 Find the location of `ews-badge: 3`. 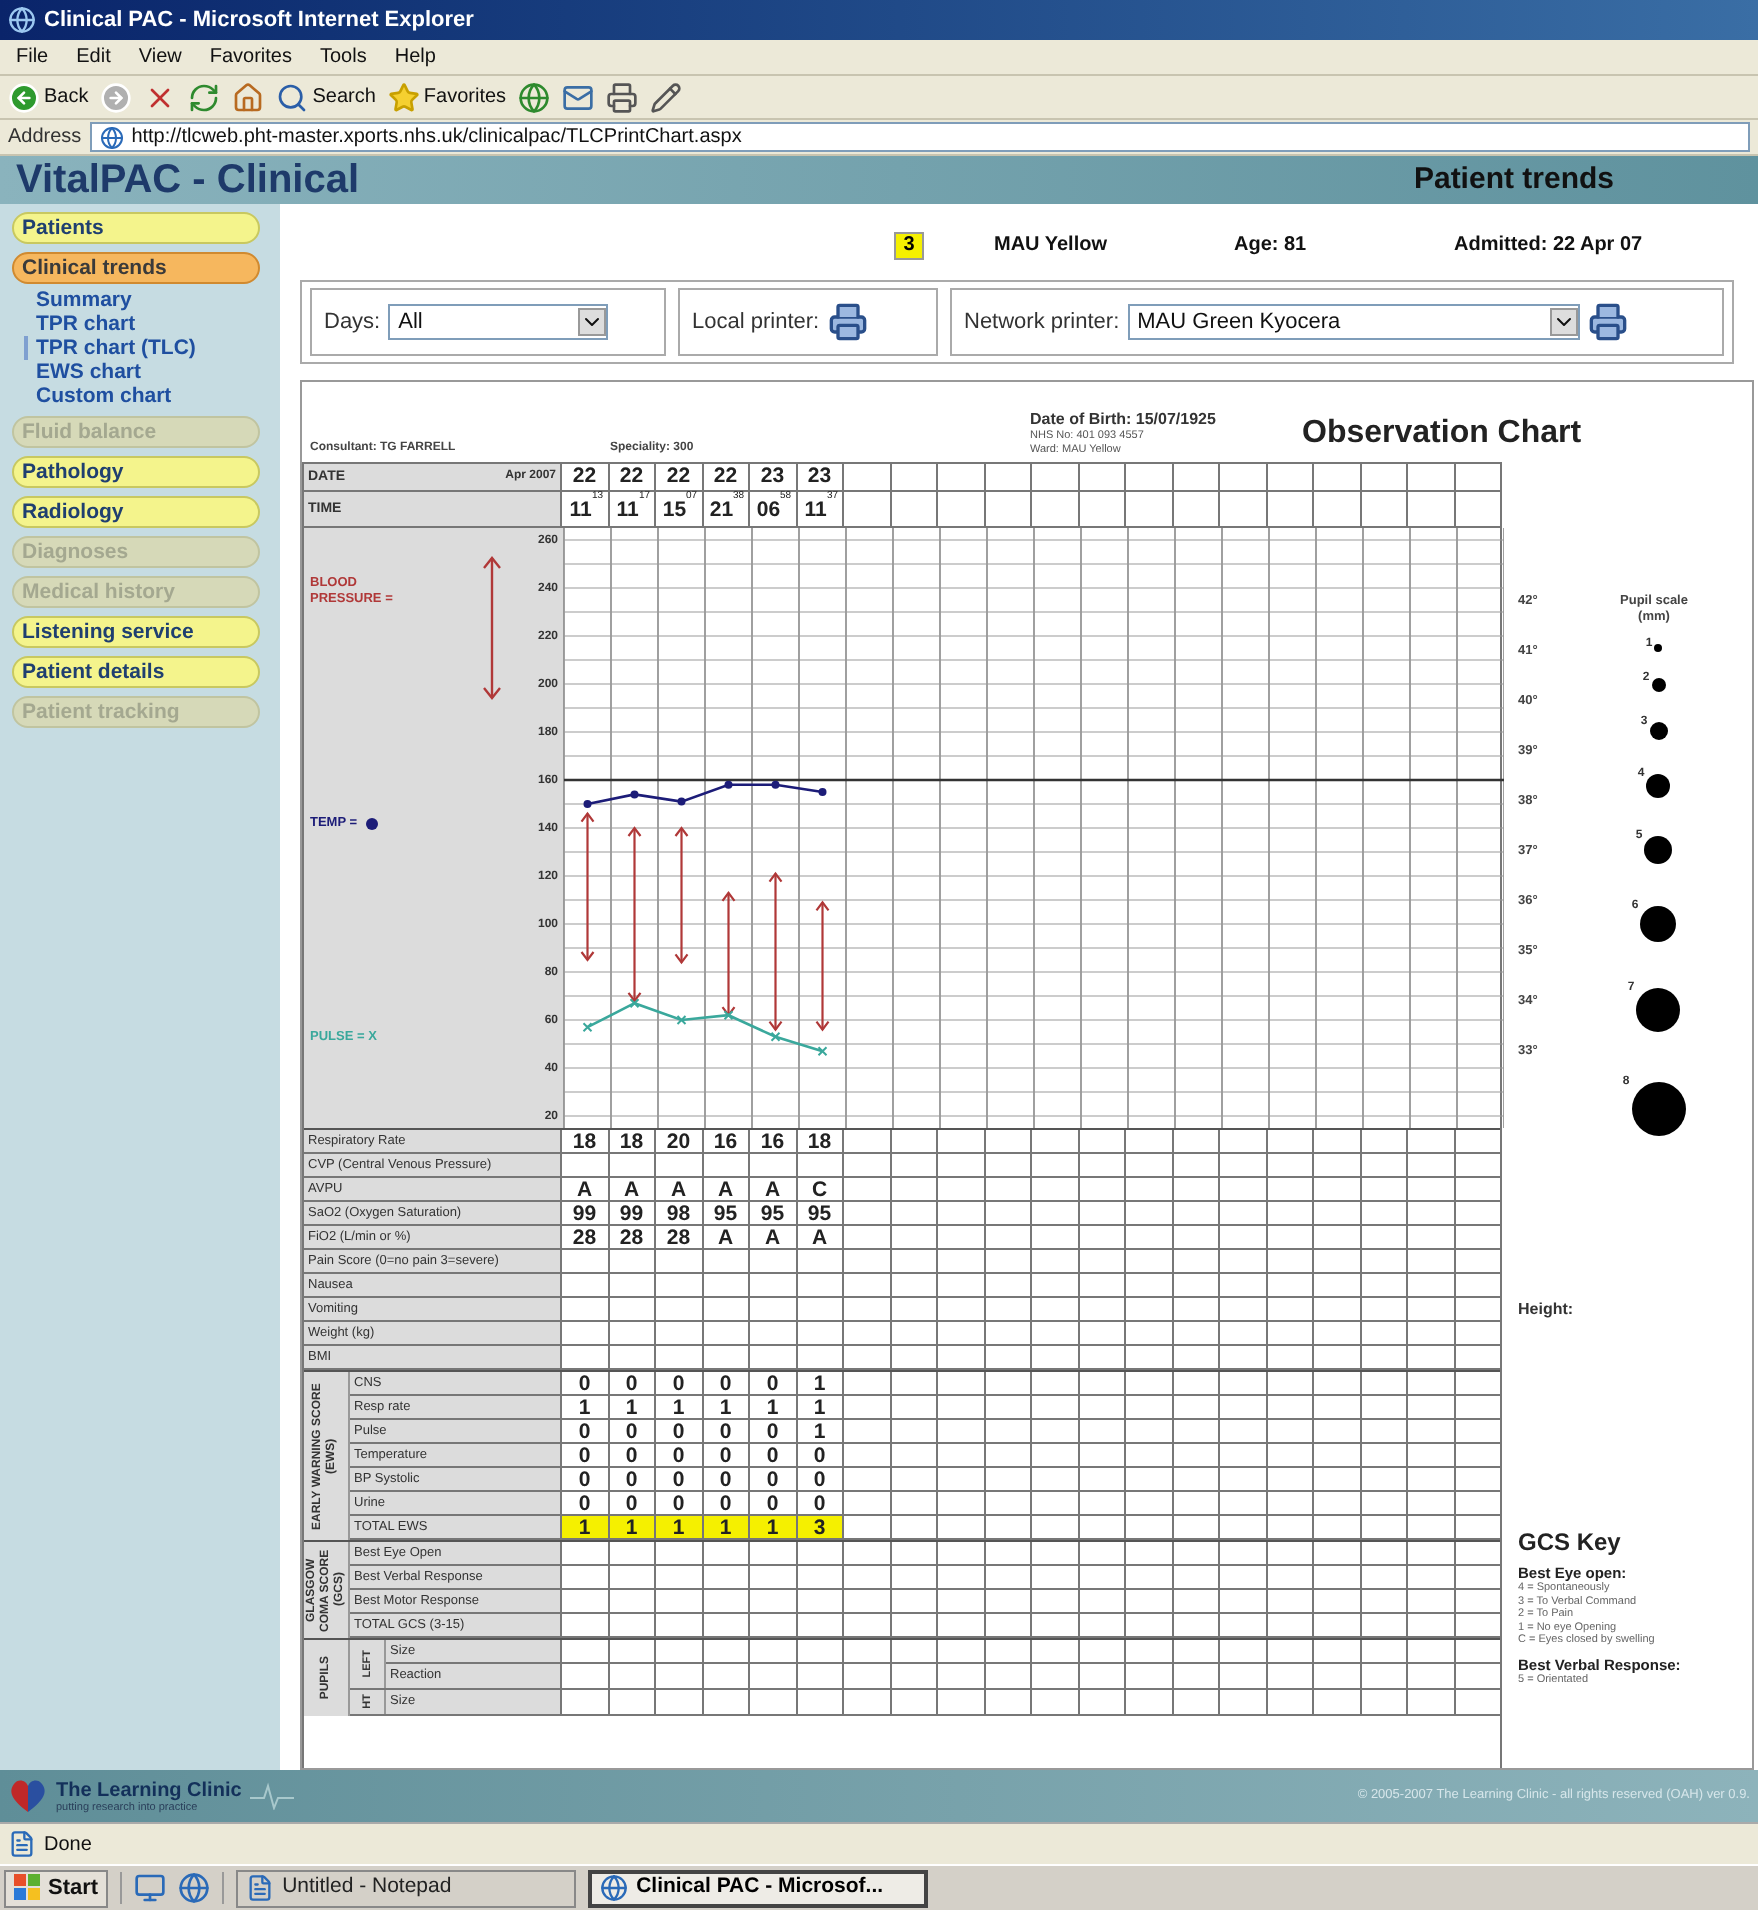

ews-badge: 3 is located at coordinates (909, 246).